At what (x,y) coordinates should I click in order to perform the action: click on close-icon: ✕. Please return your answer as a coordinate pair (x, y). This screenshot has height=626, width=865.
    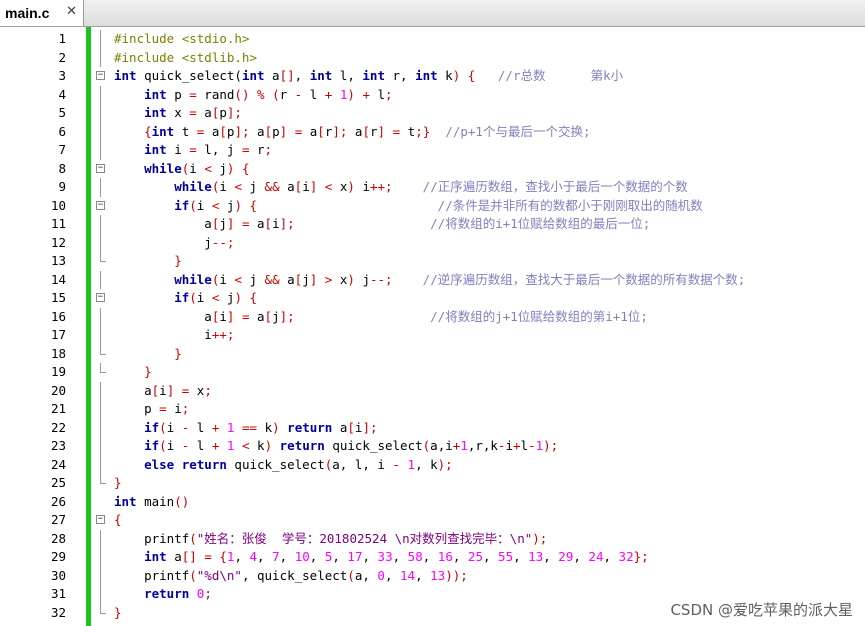
    Looking at the image, I should click on (71, 11).